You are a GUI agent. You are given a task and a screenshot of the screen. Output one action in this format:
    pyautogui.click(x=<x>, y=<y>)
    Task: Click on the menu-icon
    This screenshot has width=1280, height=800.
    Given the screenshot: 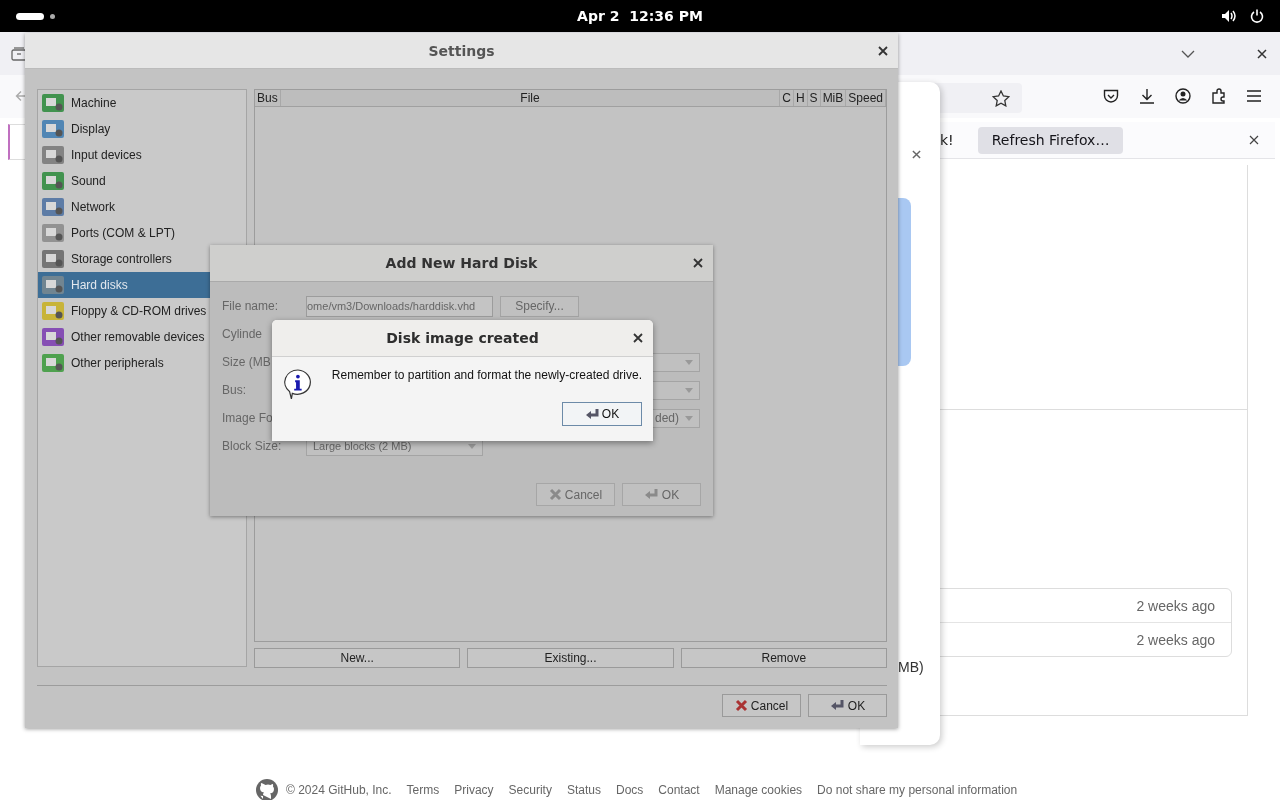 What is the action you would take?
    pyautogui.click(x=1254, y=96)
    